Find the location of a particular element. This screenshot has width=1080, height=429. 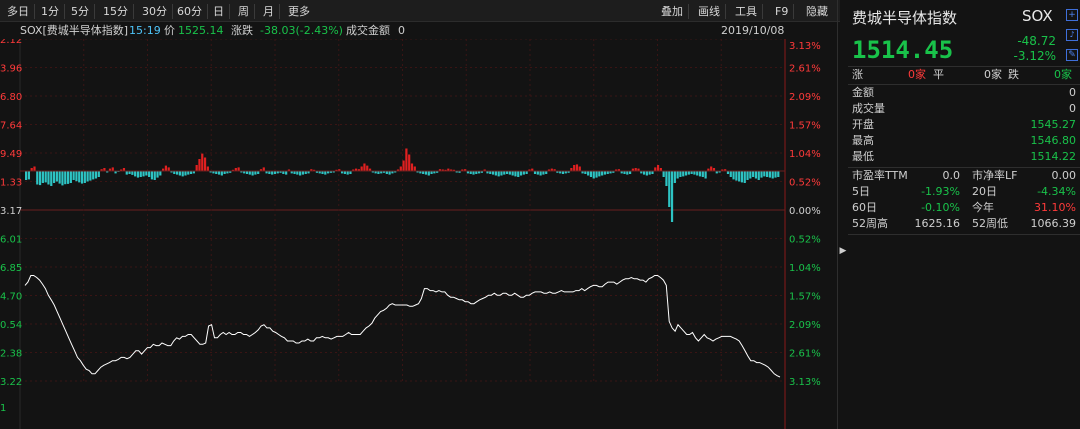

stat-label: 最高 is located at coordinates (863, 140).